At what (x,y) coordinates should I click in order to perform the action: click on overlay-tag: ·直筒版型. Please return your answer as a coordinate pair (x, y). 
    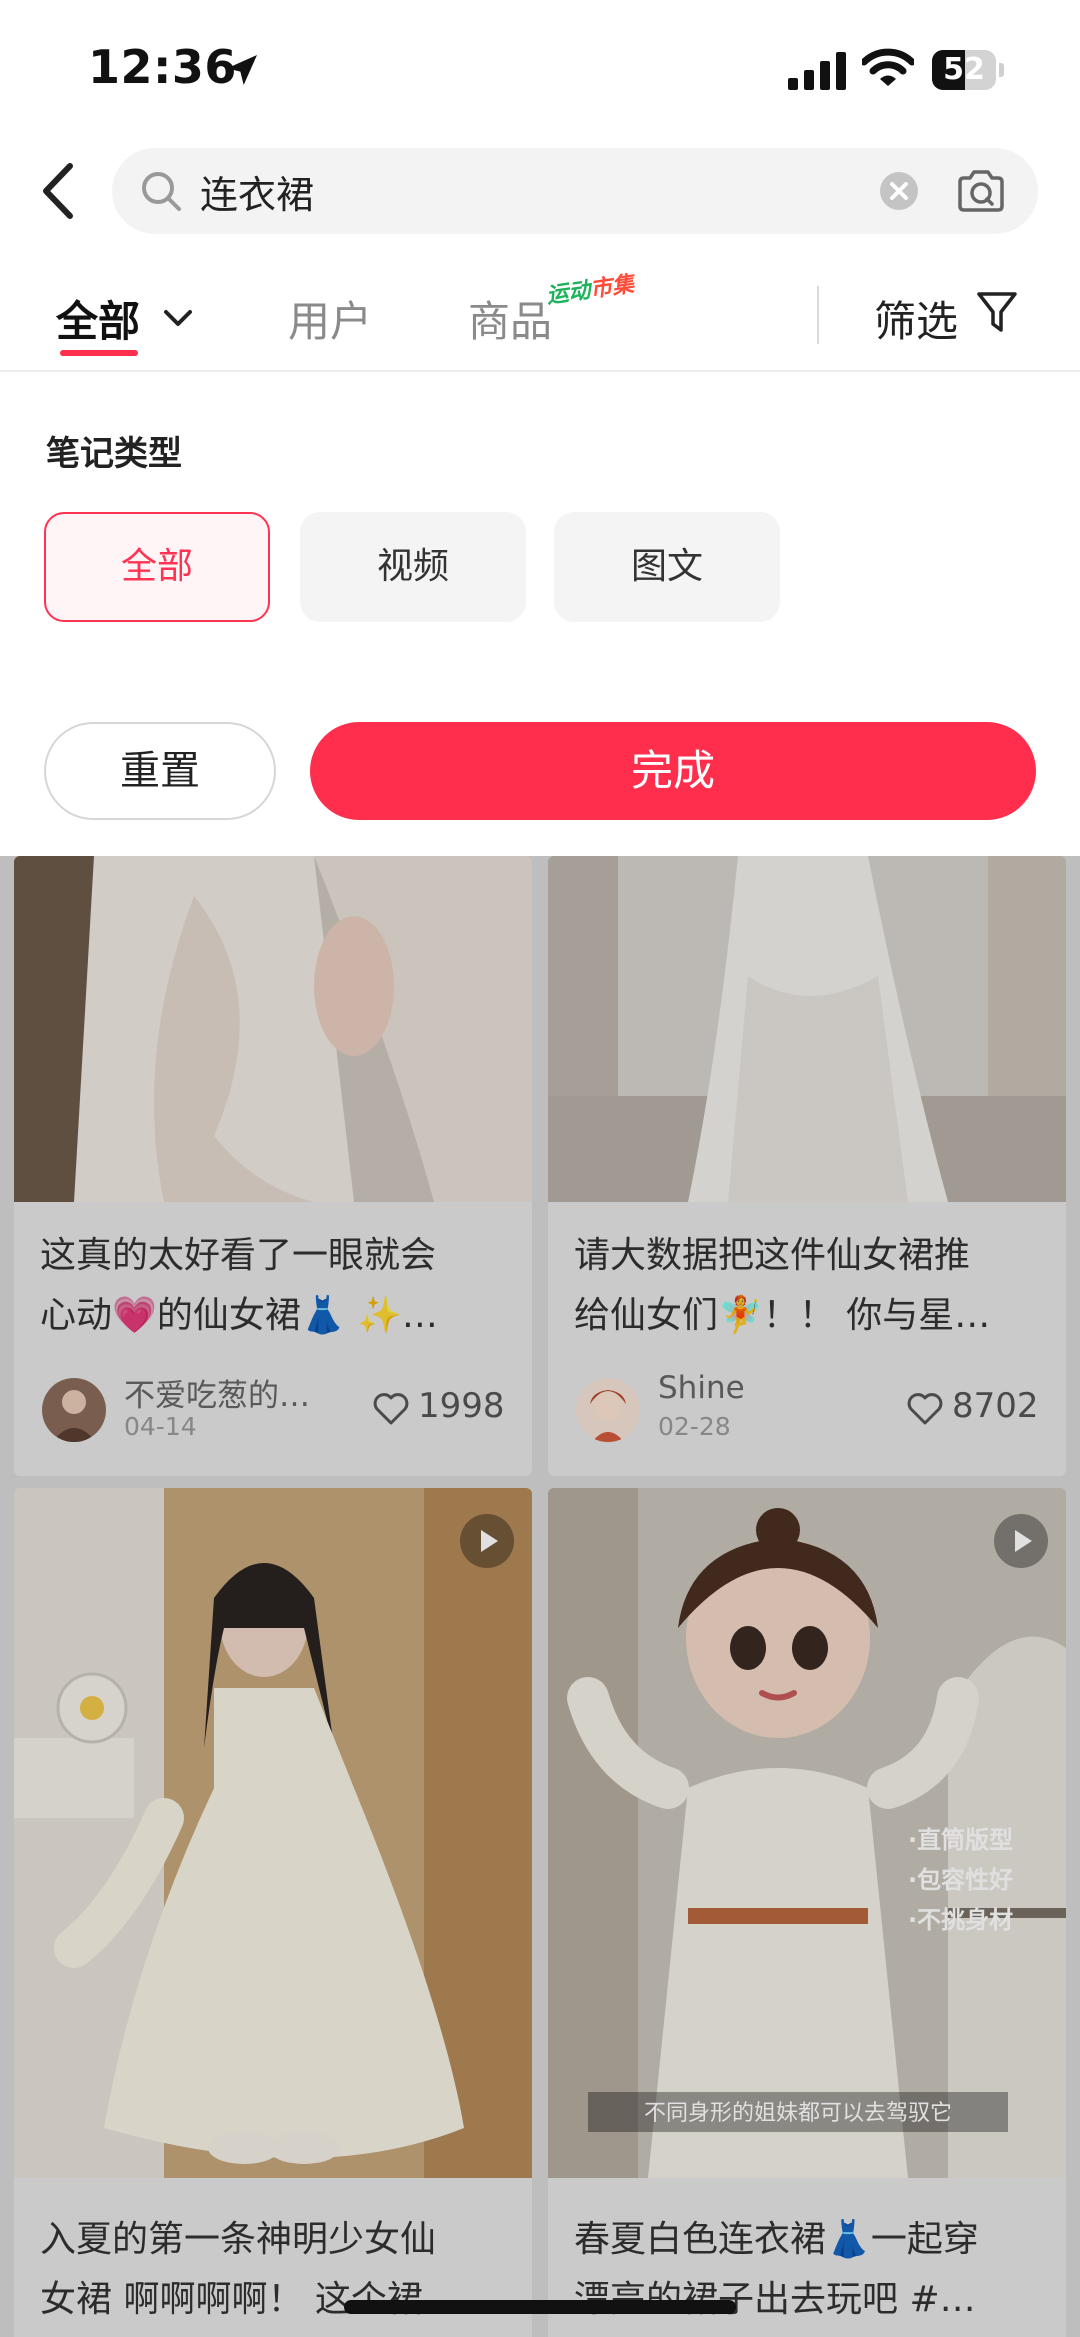
    Looking at the image, I should click on (960, 1840).